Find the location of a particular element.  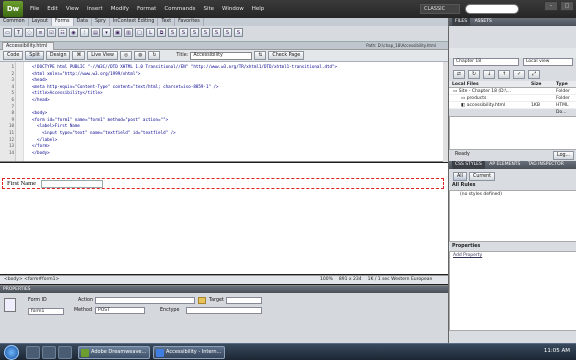

spry-checkbox-icon: S is located at coordinates (194, 32).